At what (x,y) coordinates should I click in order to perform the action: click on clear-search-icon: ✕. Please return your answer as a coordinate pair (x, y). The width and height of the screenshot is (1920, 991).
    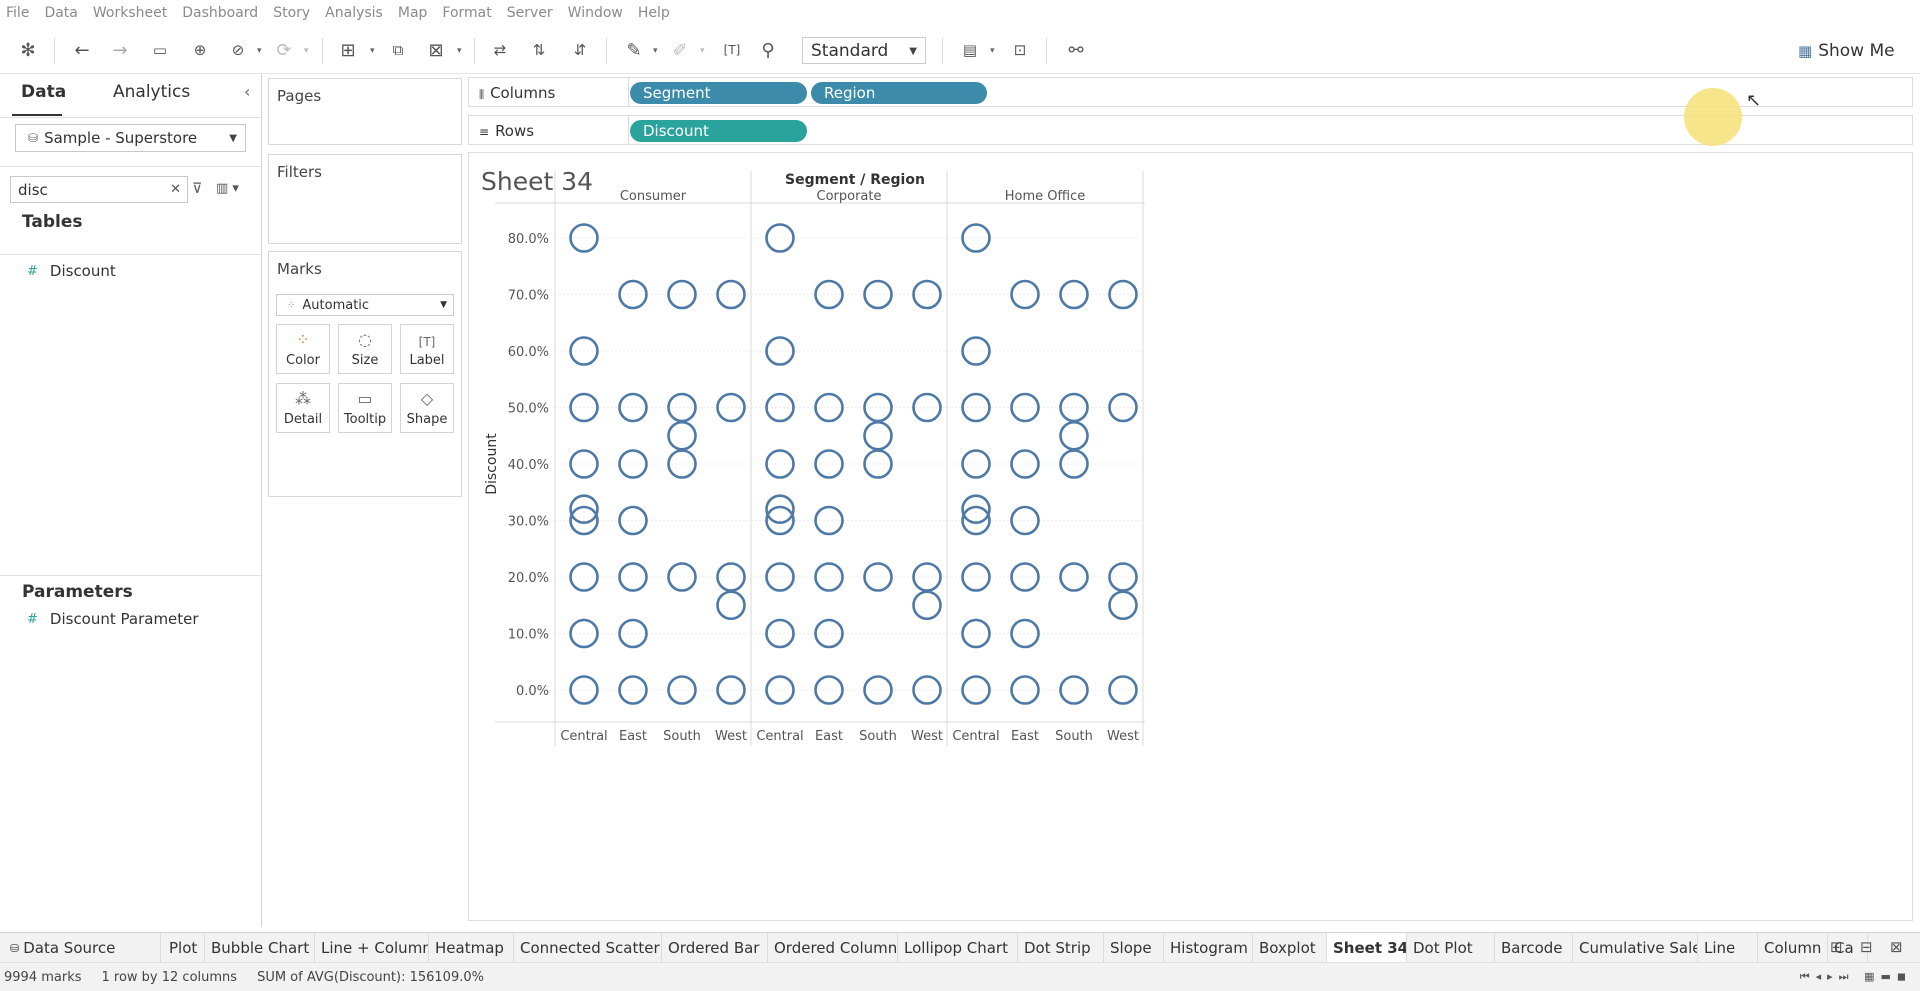
    Looking at the image, I should click on (175, 189).